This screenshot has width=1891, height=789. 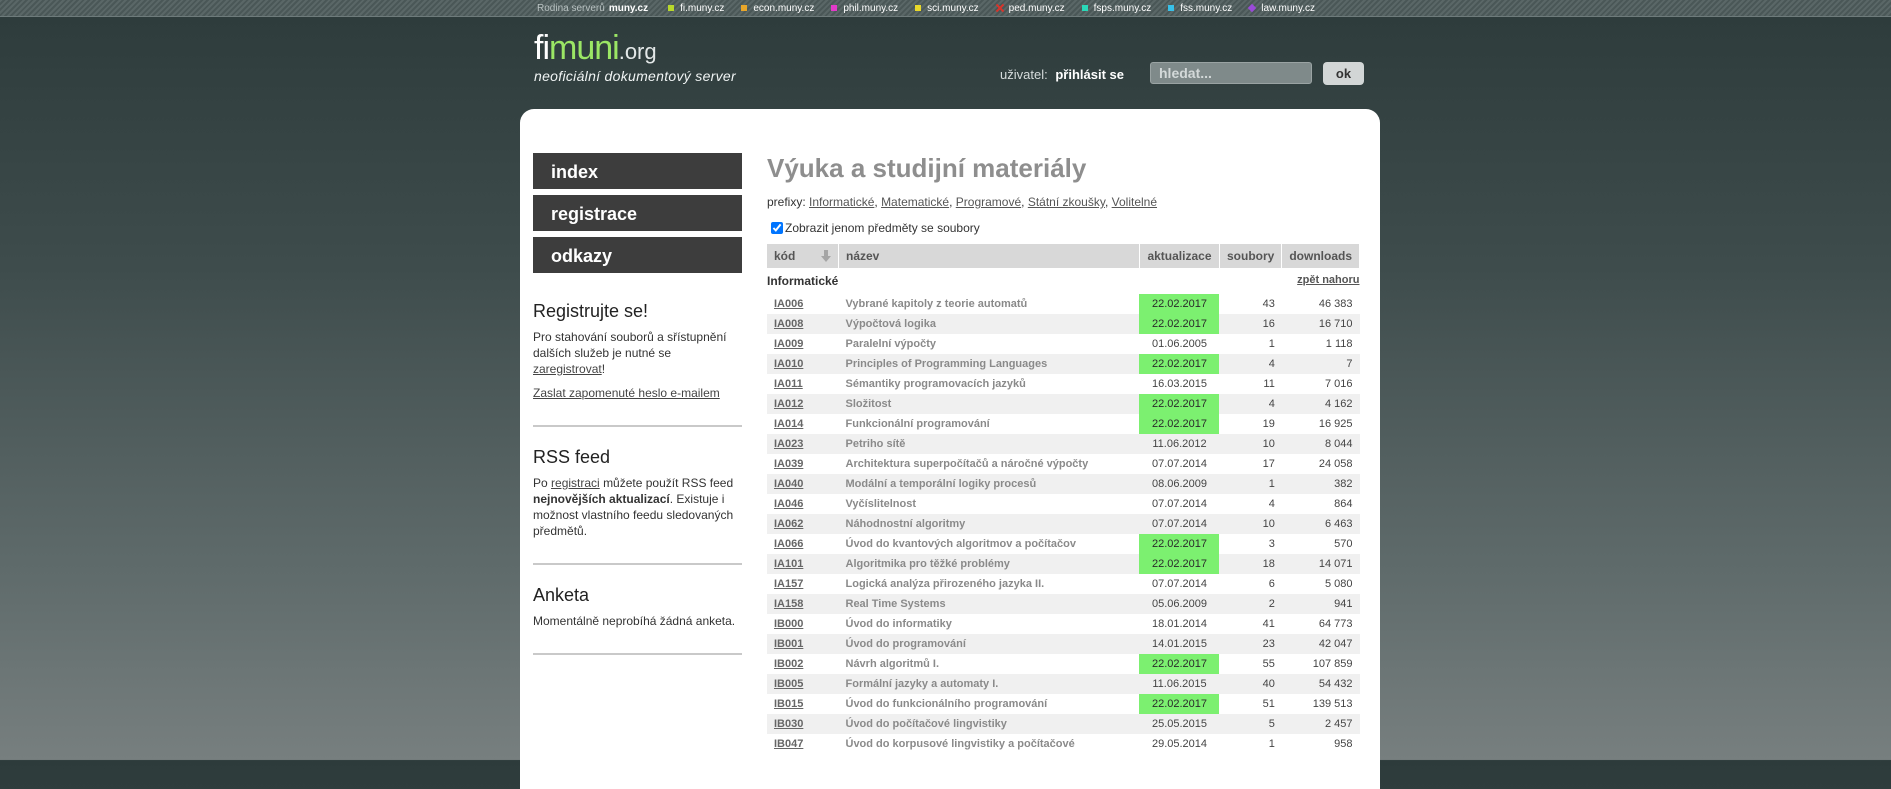 What do you see at coordinates (788, 684) in the screenshot?
I see `subject-code-link: IB005` at bounding box center [788, 684].